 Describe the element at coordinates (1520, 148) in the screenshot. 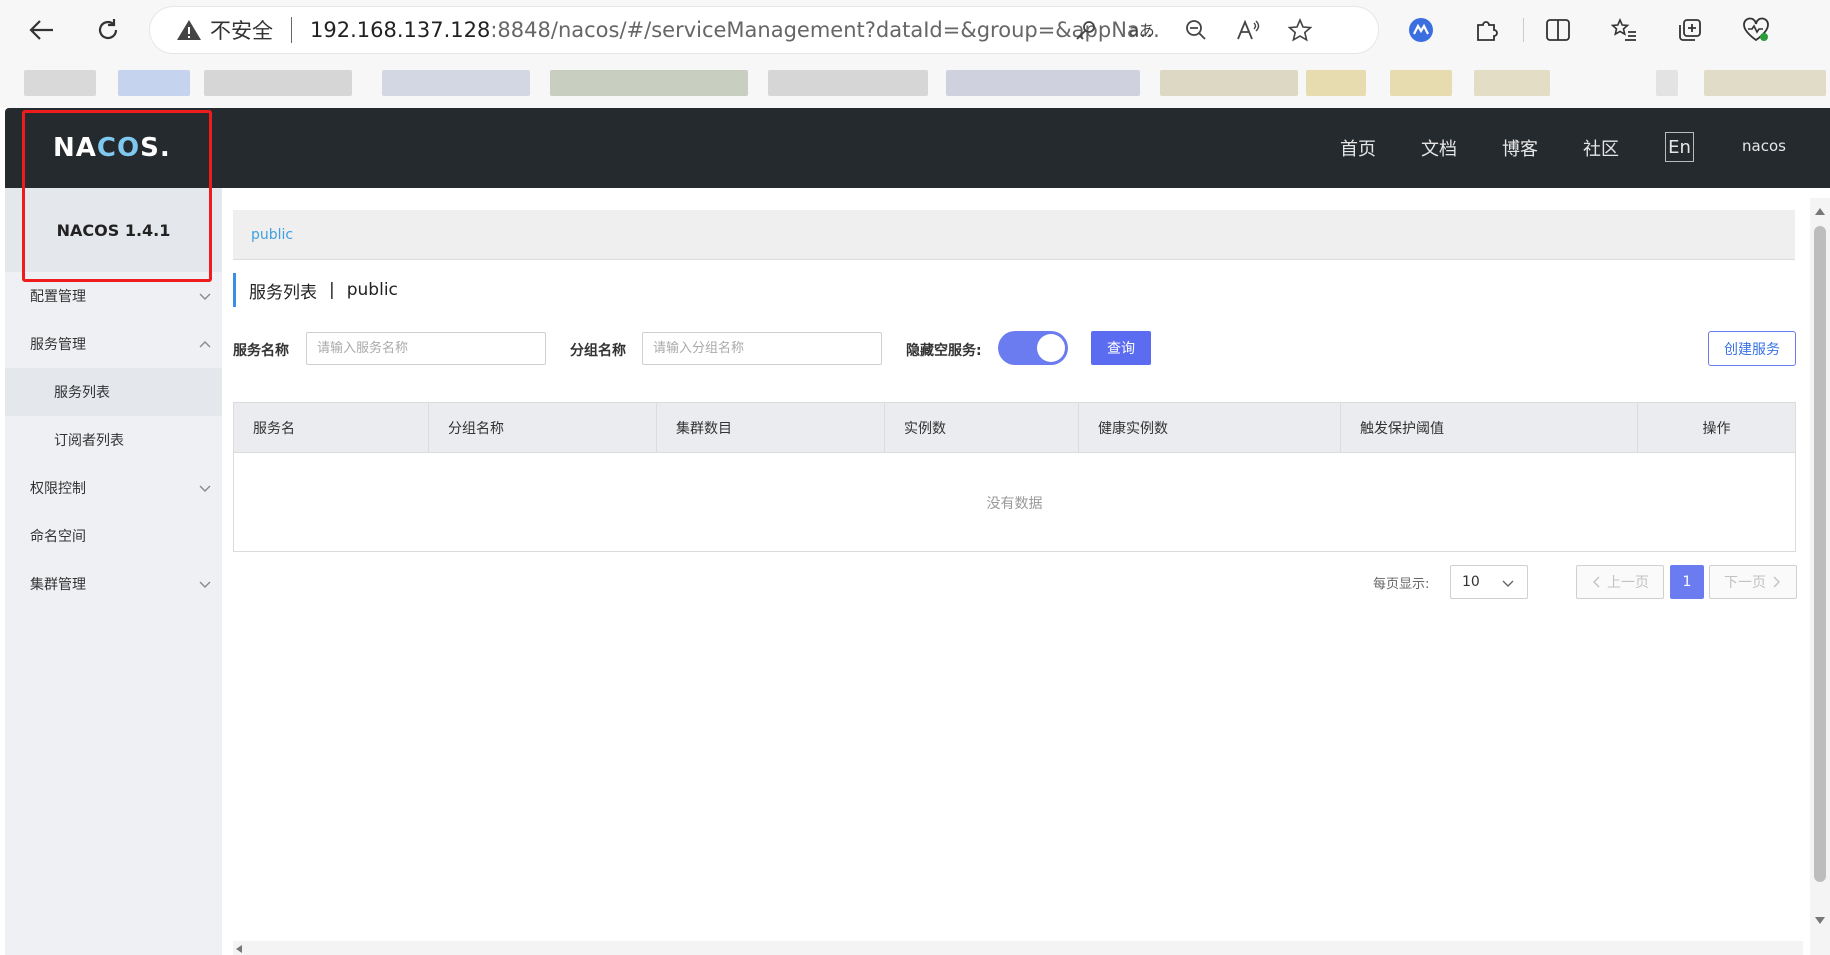

I see `nav-blog-link: 博客` at that location.